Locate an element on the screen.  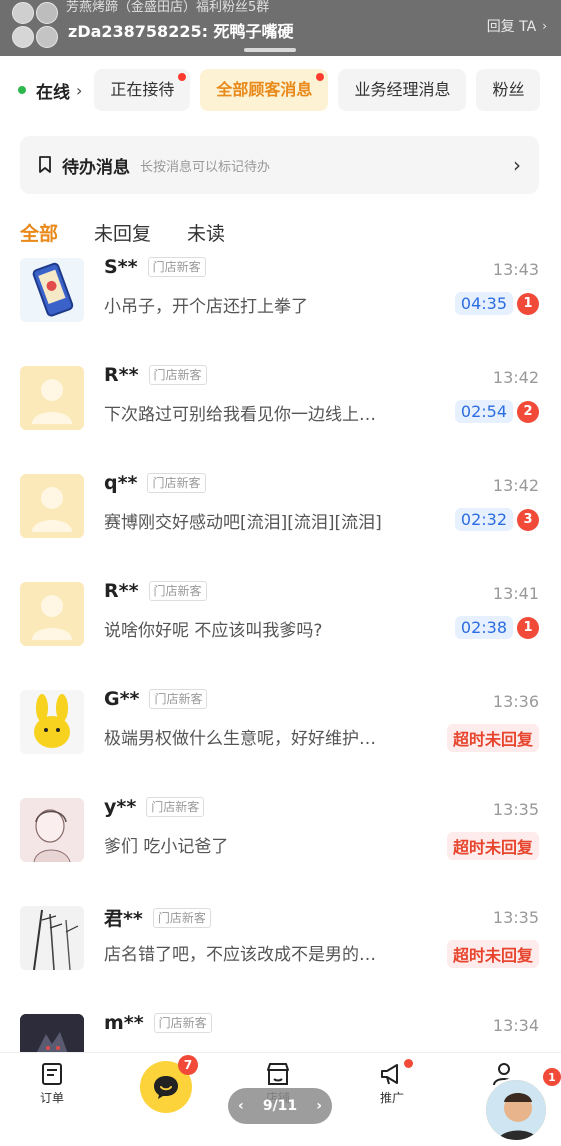
conversation-item: 君** 门店新客 13:35 店名错了吧，不应该改成不是男的… 超时未回复 is located at coordinates (280, 954).